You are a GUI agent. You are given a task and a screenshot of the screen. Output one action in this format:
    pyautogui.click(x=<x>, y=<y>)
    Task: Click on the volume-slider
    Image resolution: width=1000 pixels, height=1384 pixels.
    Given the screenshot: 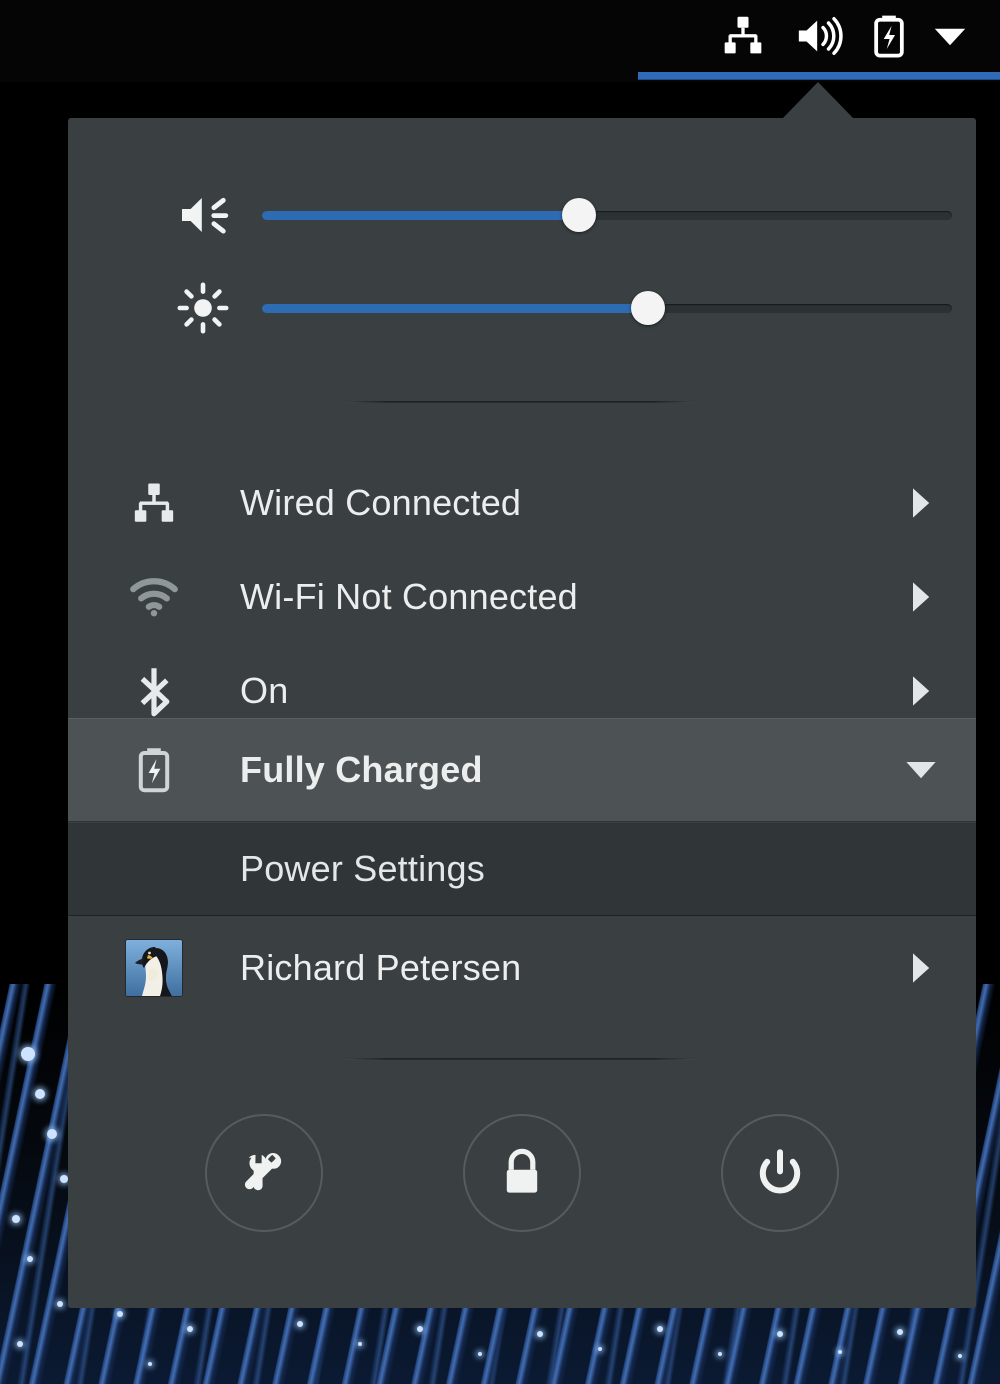 What is the action you would take?
    pyautogui.click(x=561, y=215)
    